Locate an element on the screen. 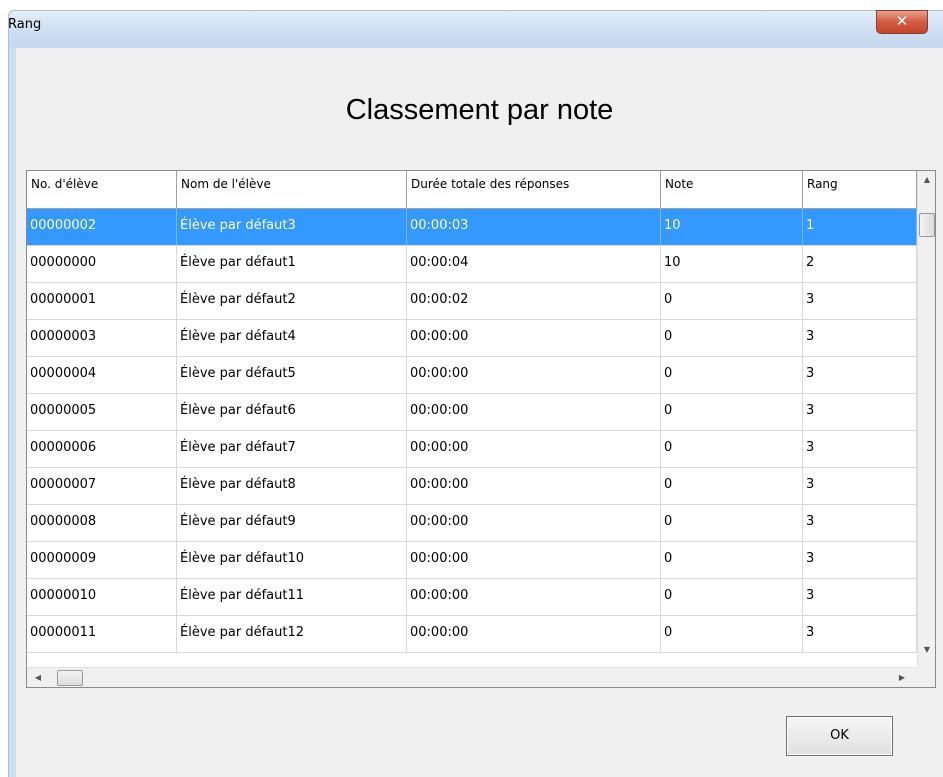 The height and width of the screenshot is (777, 943). cell-rank: 1 is located at coordinates (860, 227).